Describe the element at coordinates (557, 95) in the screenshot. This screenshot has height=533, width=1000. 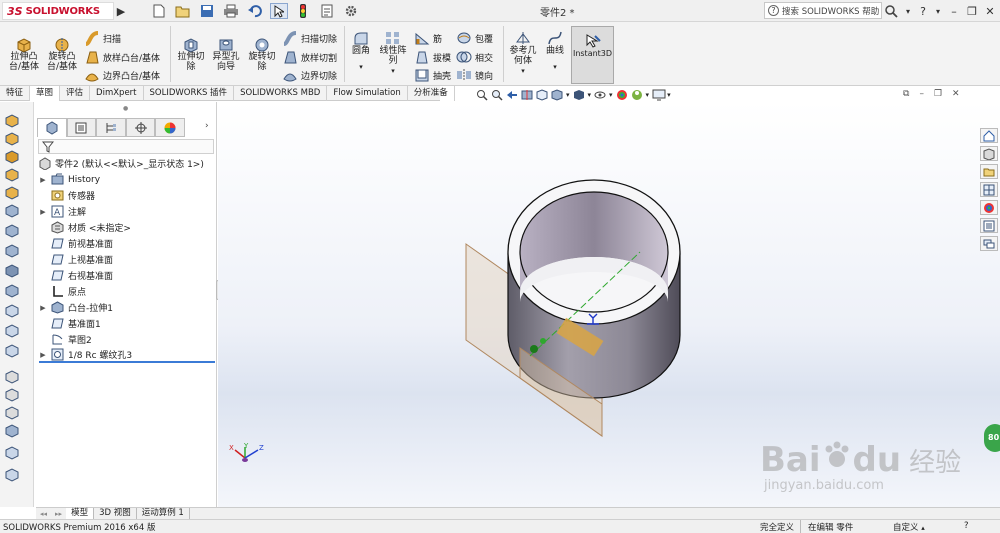
I see `view-orientation-icon` at that location.